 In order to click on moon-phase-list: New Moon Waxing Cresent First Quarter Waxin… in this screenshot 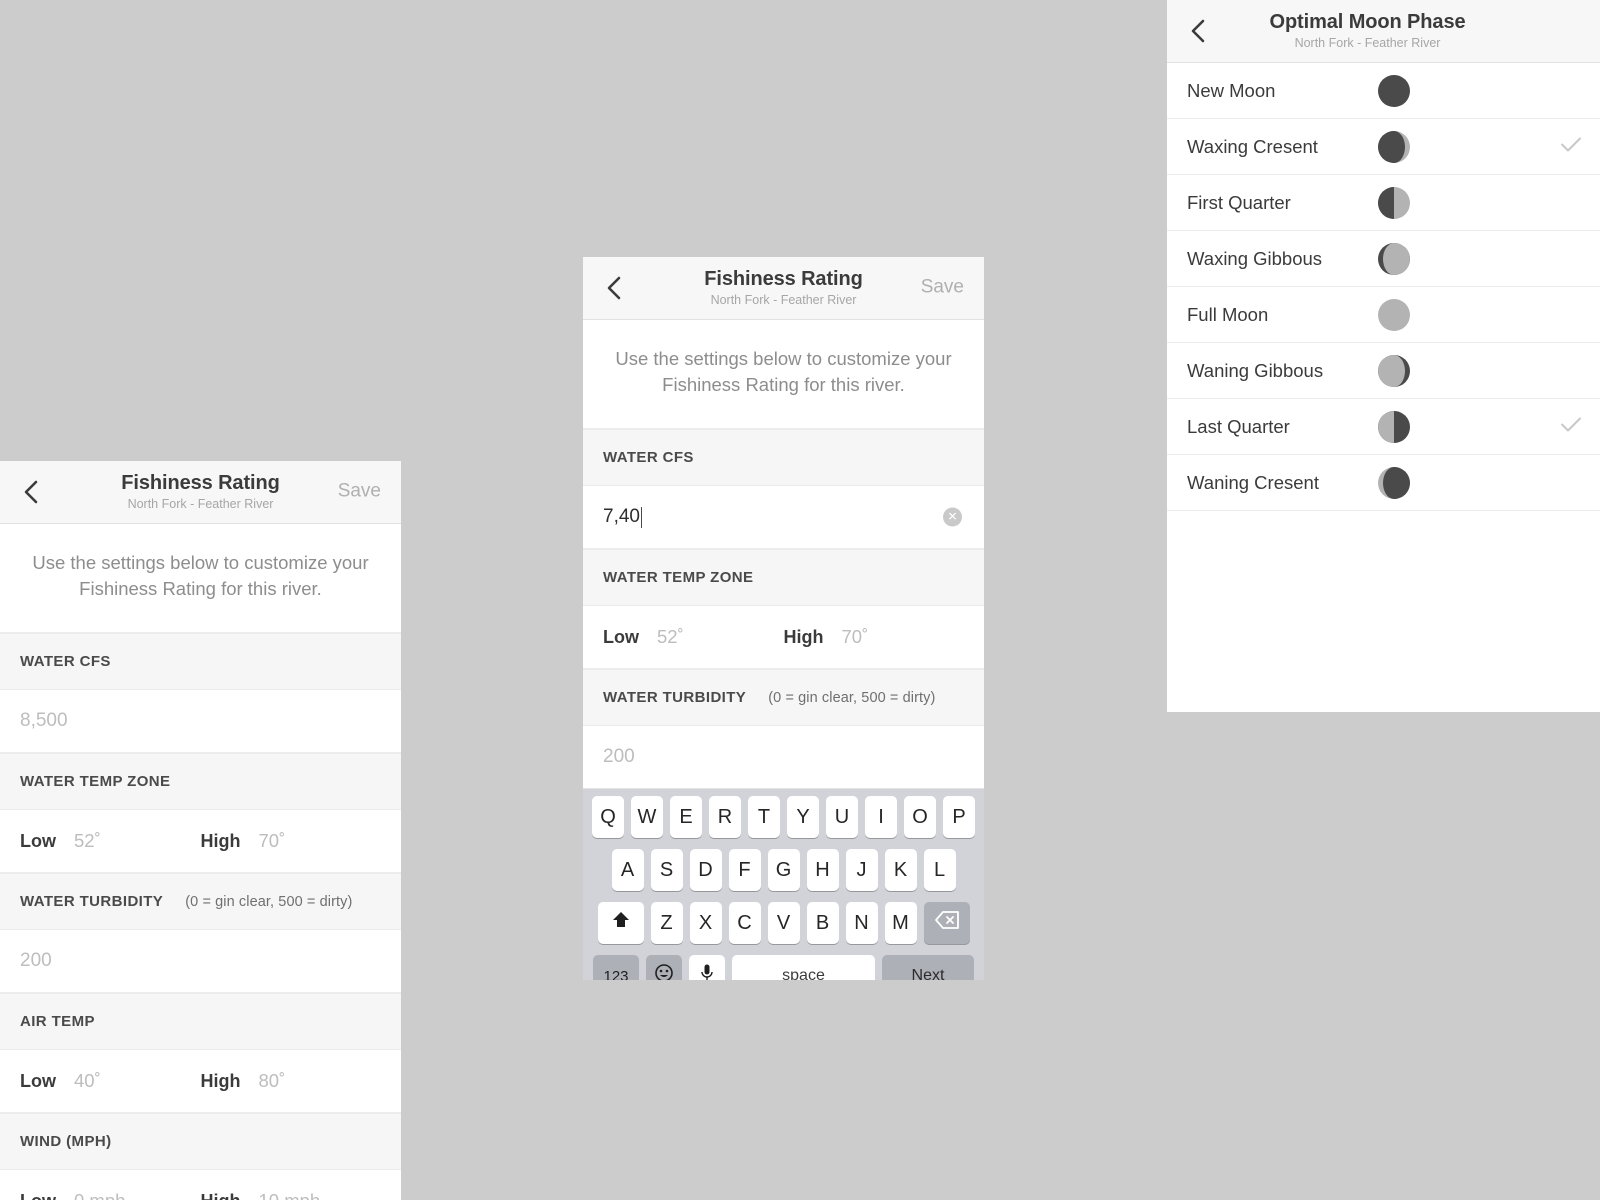, I will do `click(1383, 287)`.